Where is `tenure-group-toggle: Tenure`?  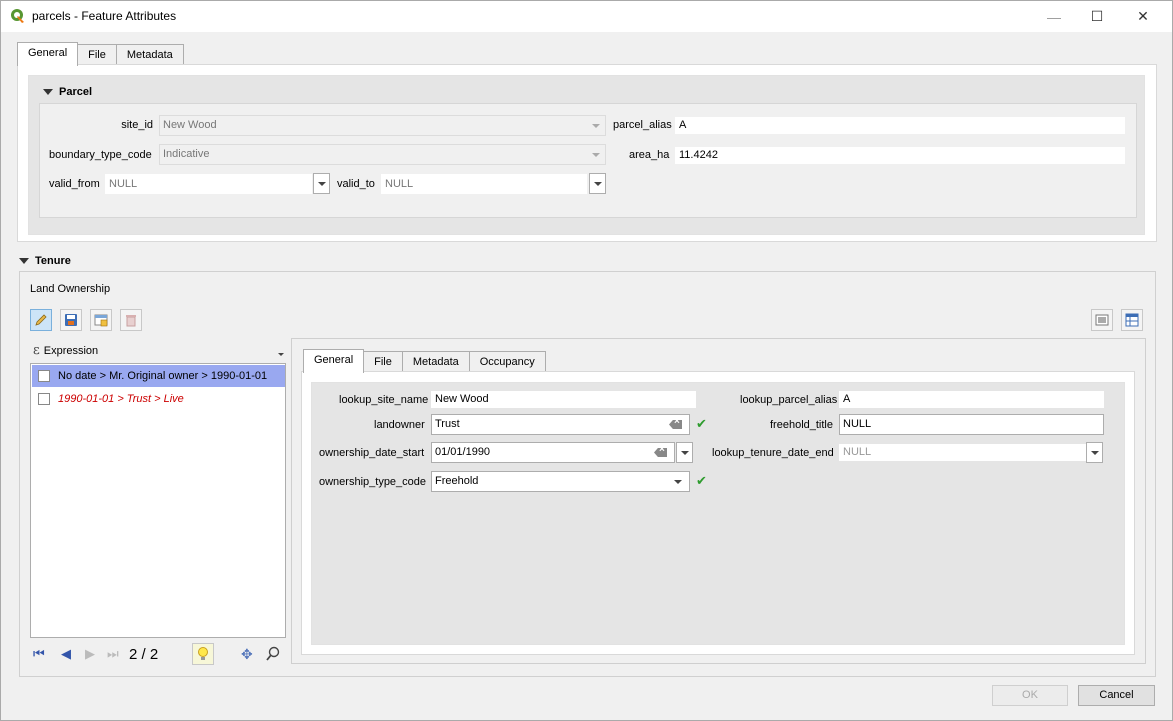
tenure-group-toggle: Tenure is located at coordinates (45, 261).